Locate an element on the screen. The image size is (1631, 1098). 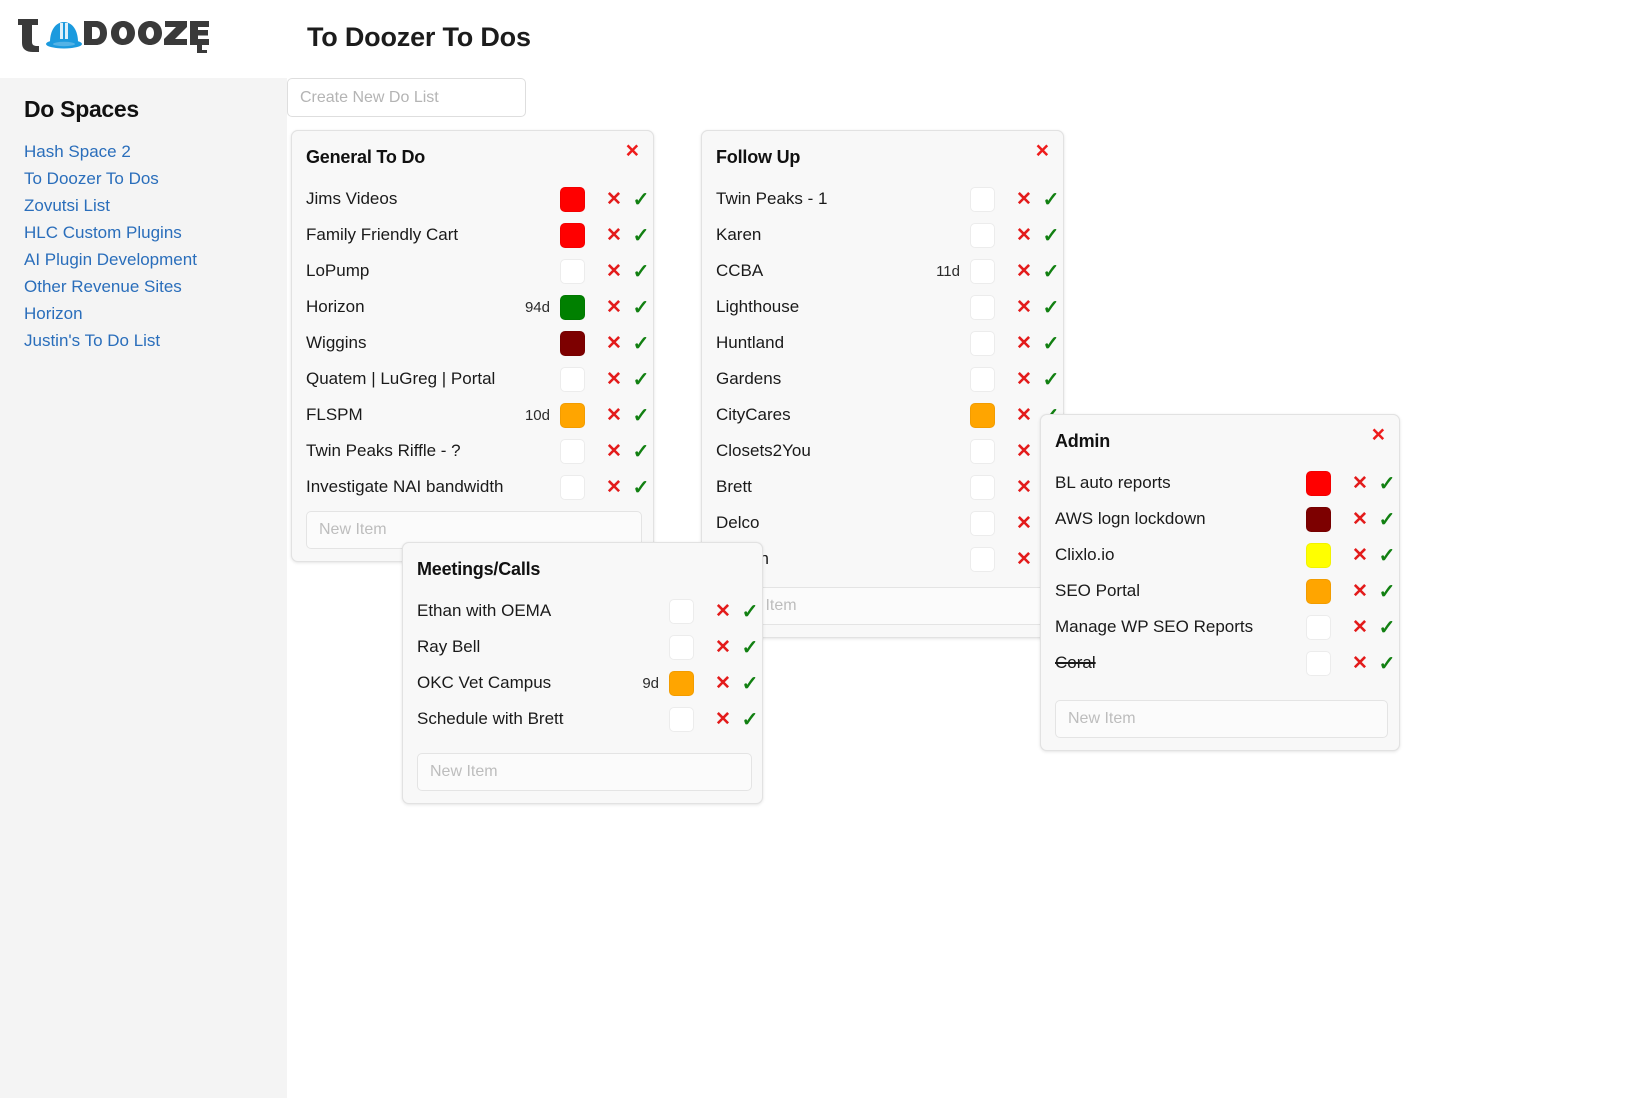
list-item-label: Jims Videos is located at coordinates (351, 199).